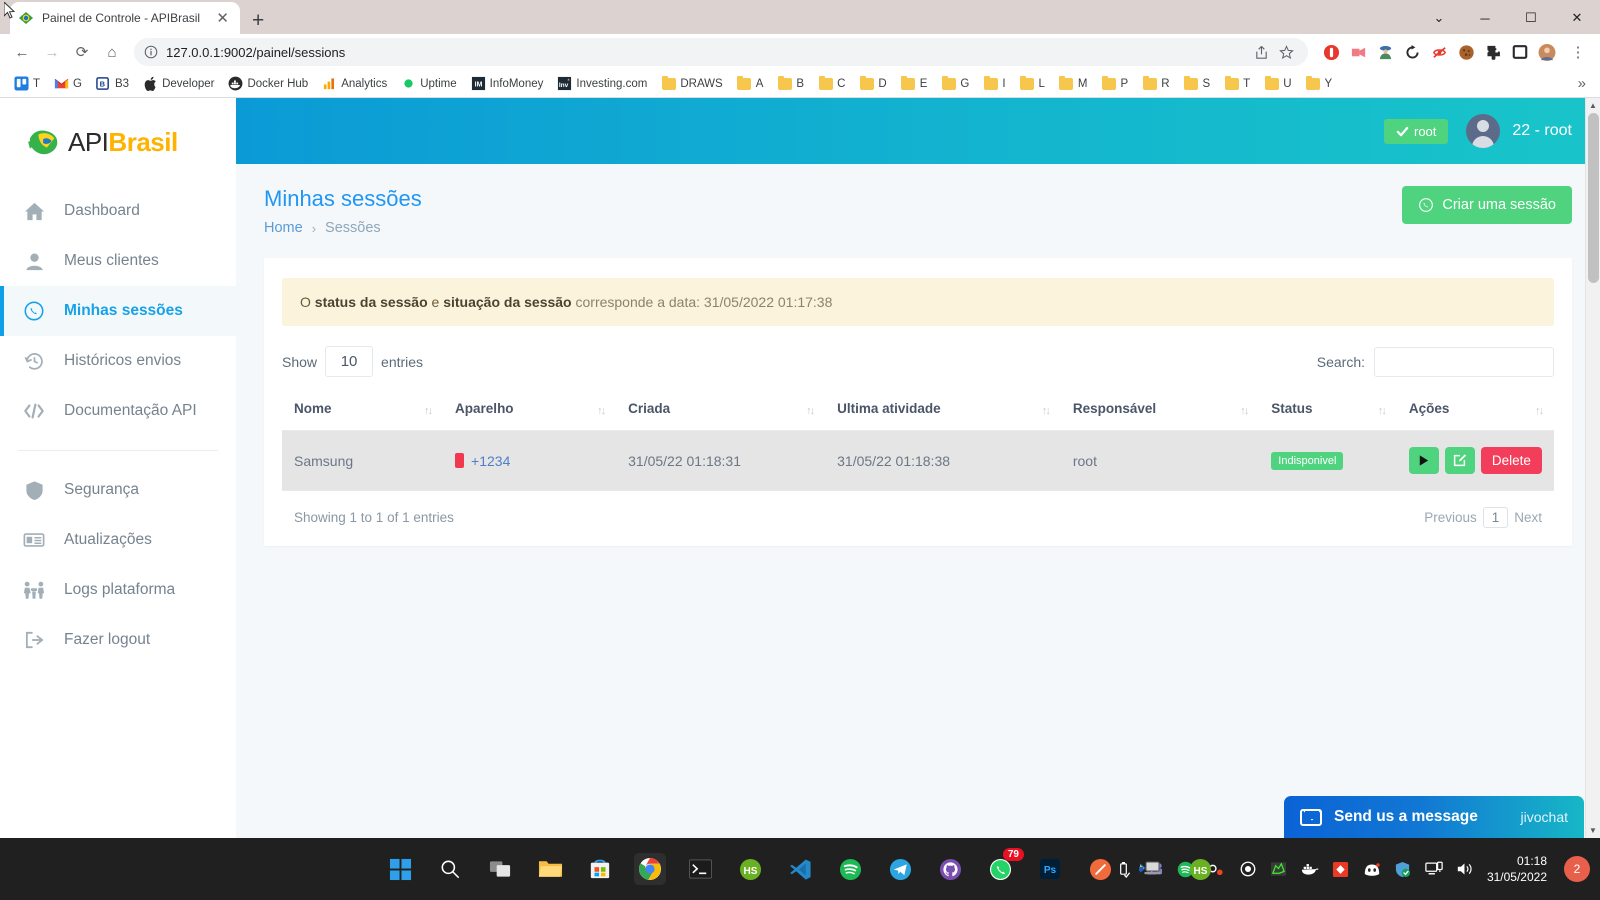  I want to click on heidisql-2-icon: HS, so click(1200, 869).